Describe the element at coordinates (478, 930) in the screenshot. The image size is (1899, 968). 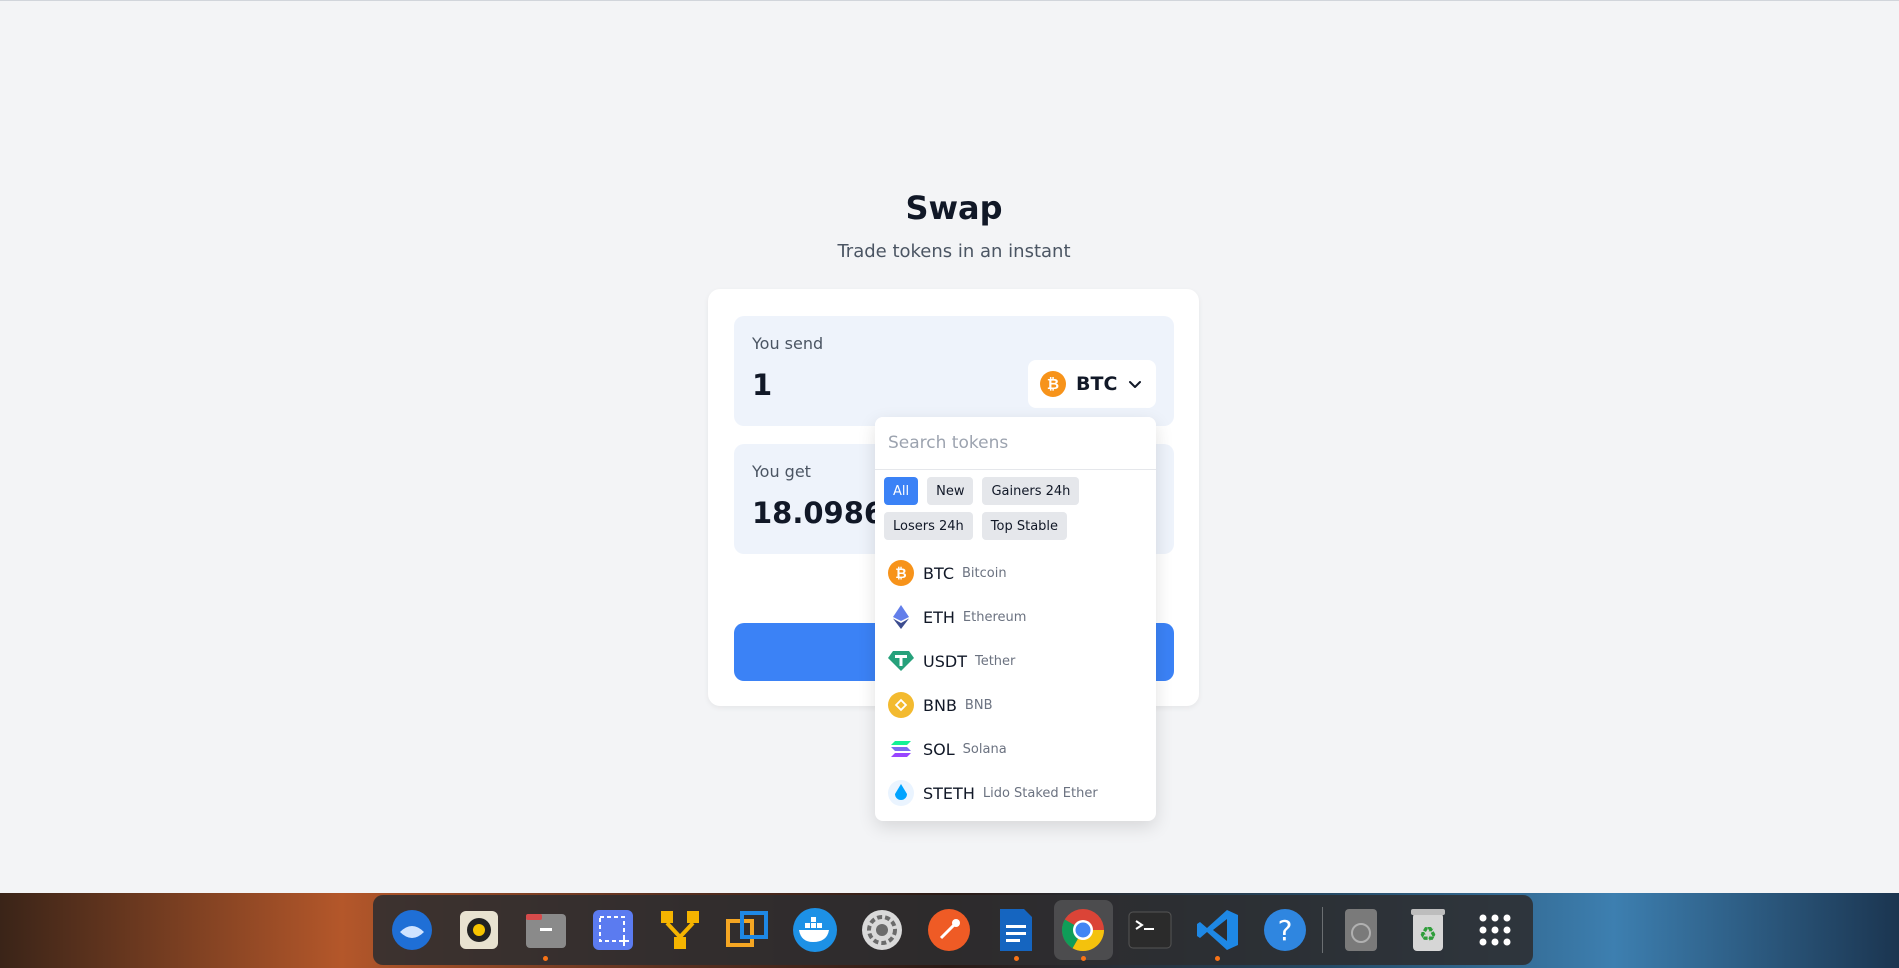
I see `rhythmbox-icon` at that location.